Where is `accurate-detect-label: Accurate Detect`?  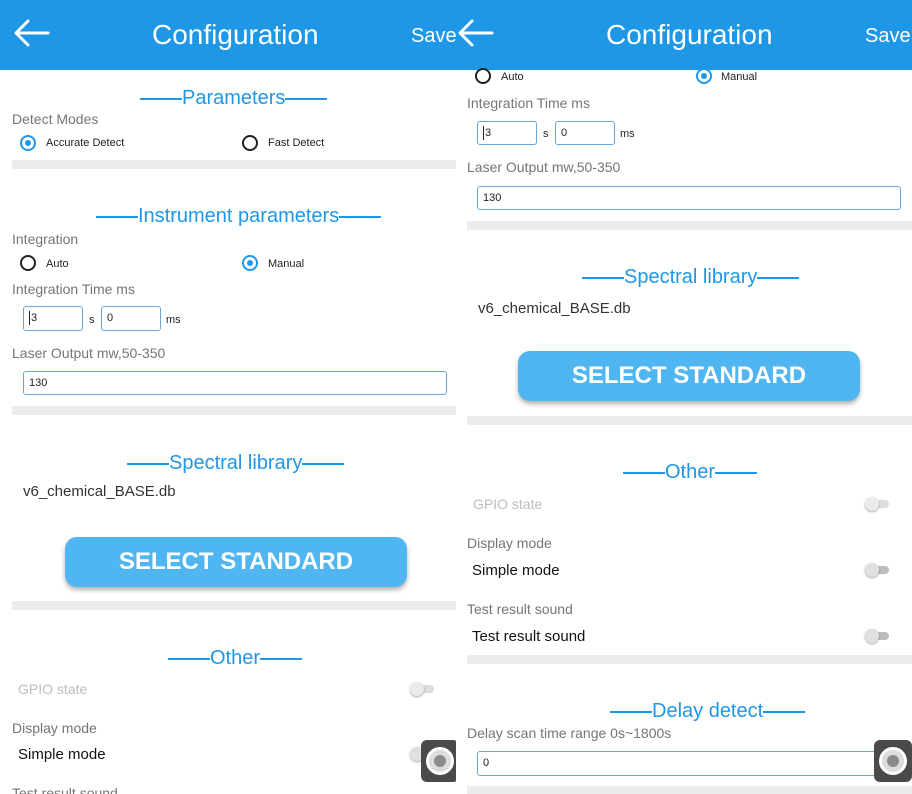 accurate-detect-label: Accurate Detect is located at coordinates (85, 143).